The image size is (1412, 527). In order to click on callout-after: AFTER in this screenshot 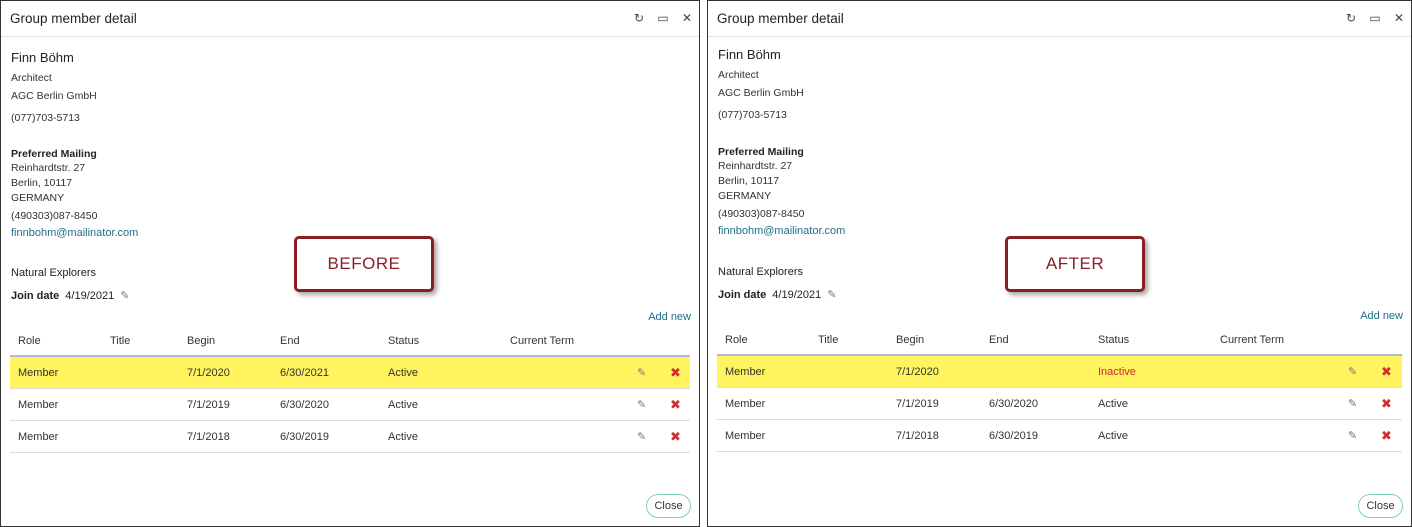, I will do `click(1075, 264)`.